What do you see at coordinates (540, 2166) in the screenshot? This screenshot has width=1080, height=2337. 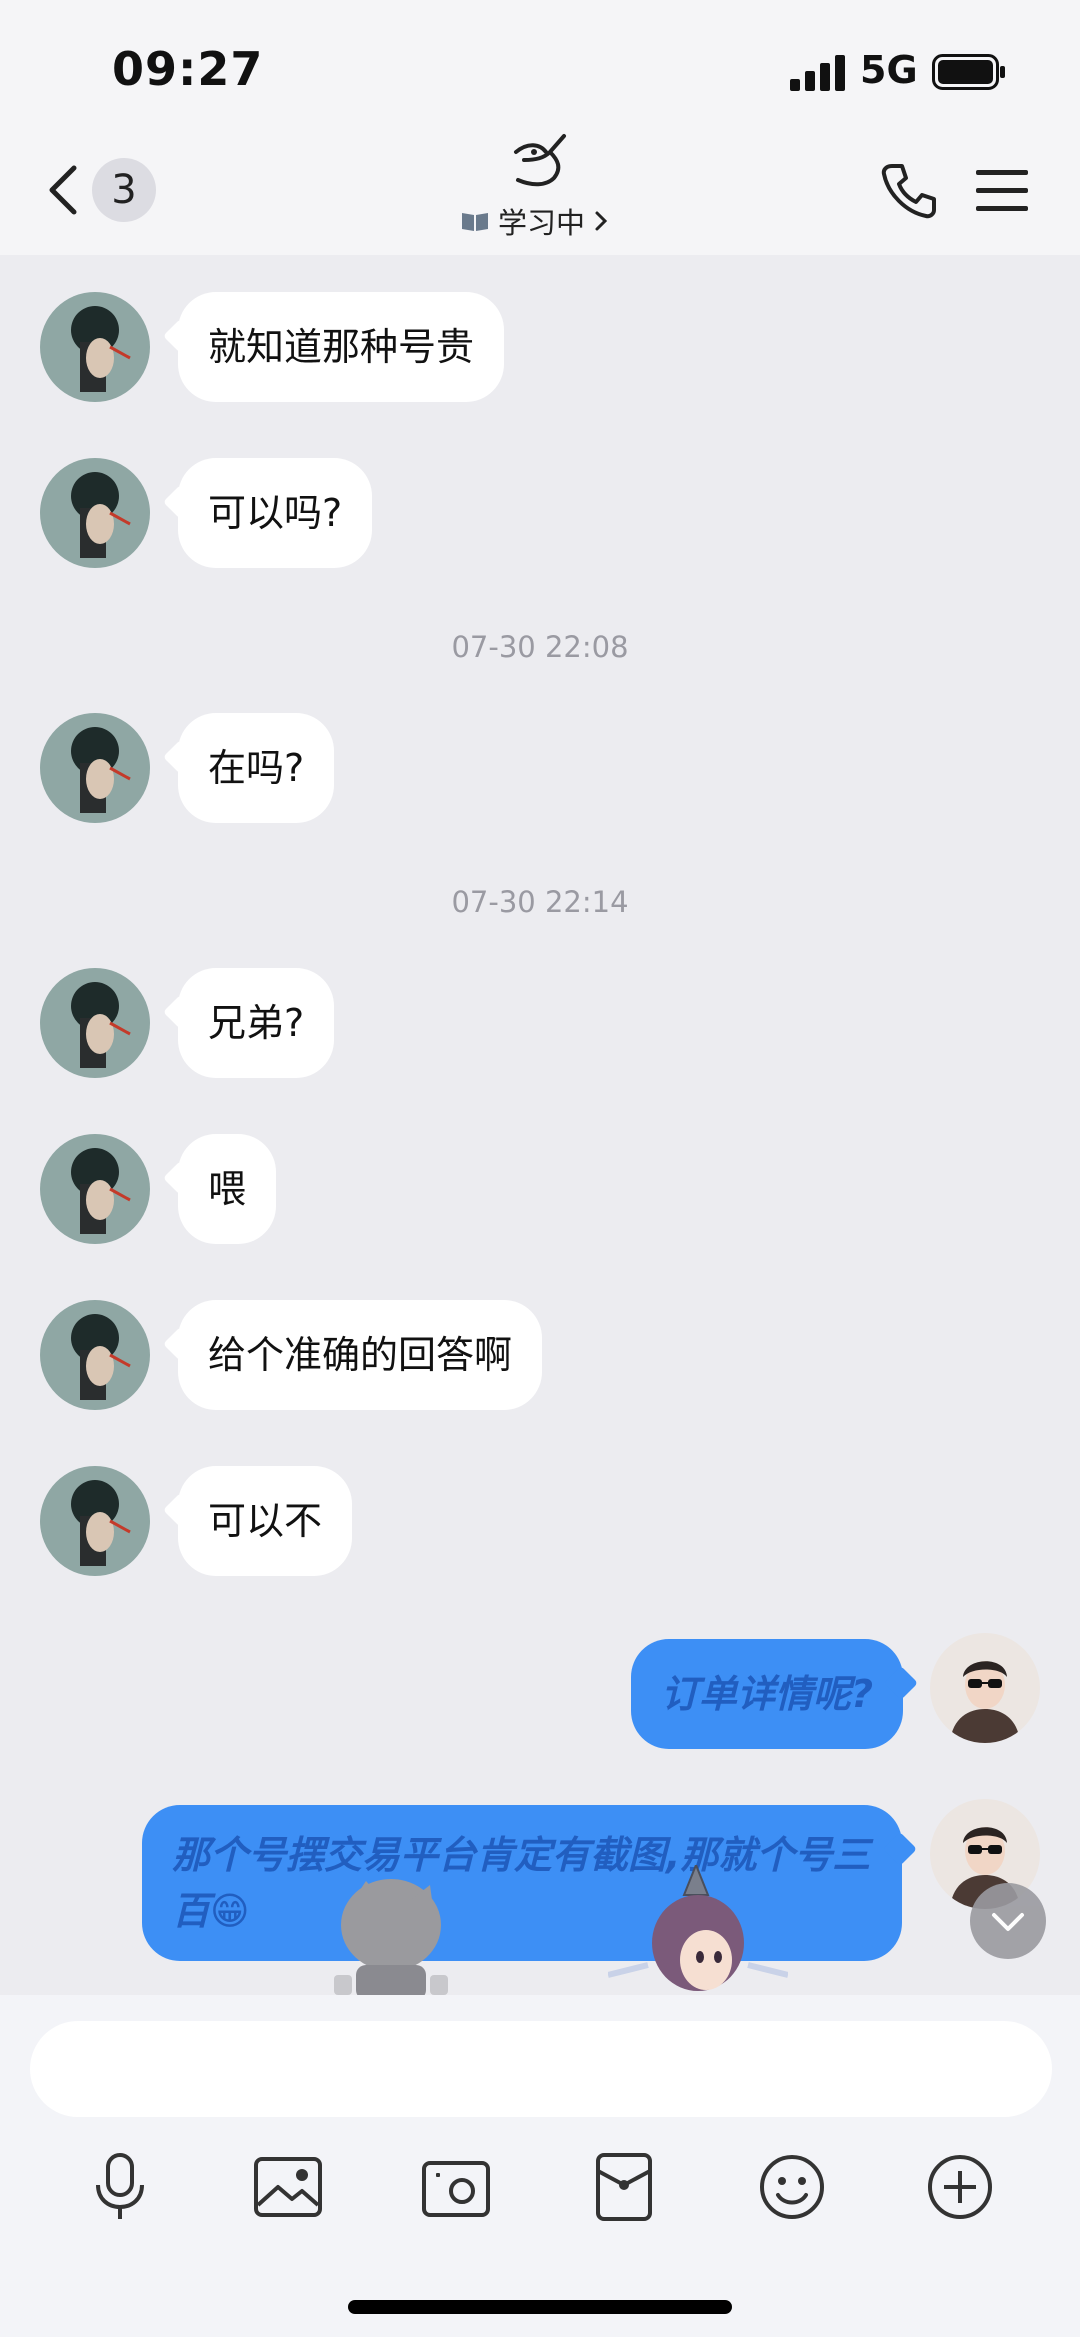 I see `input-area` at bounding box center [540, 2166].